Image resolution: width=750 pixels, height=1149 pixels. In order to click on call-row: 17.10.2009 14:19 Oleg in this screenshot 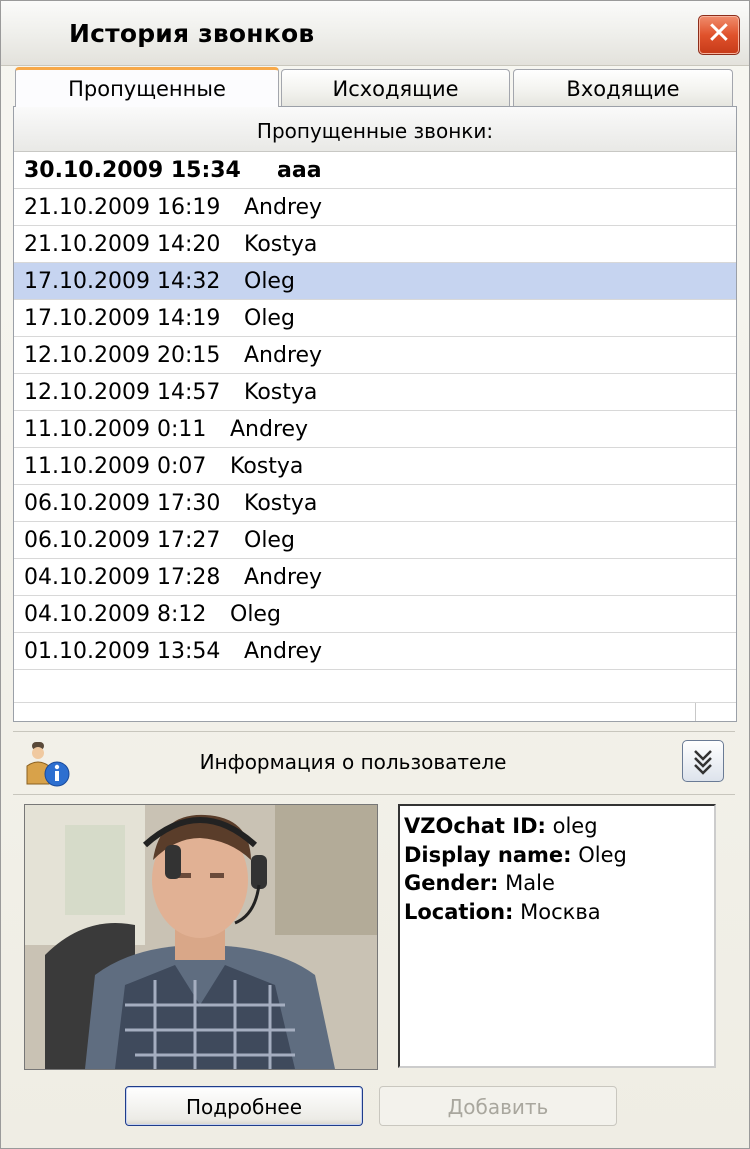, I will do `click(375, 318)`.